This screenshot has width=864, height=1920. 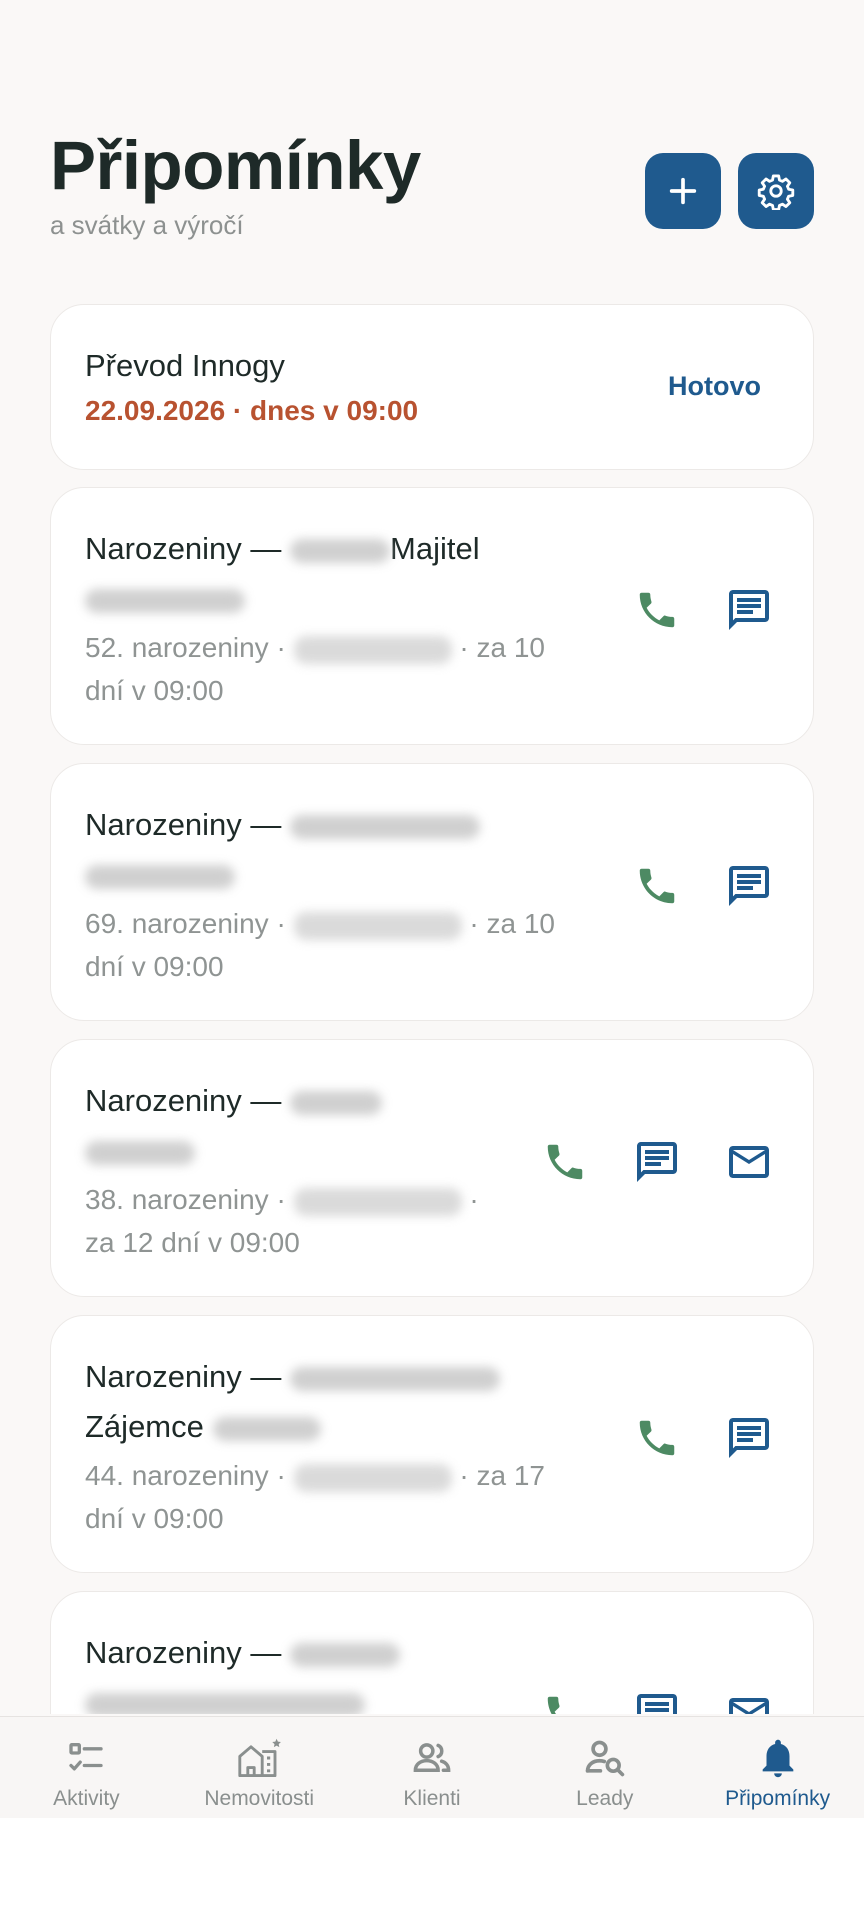 I want to click on tab-klienti: Klienti, so click(x=432, y=1767).